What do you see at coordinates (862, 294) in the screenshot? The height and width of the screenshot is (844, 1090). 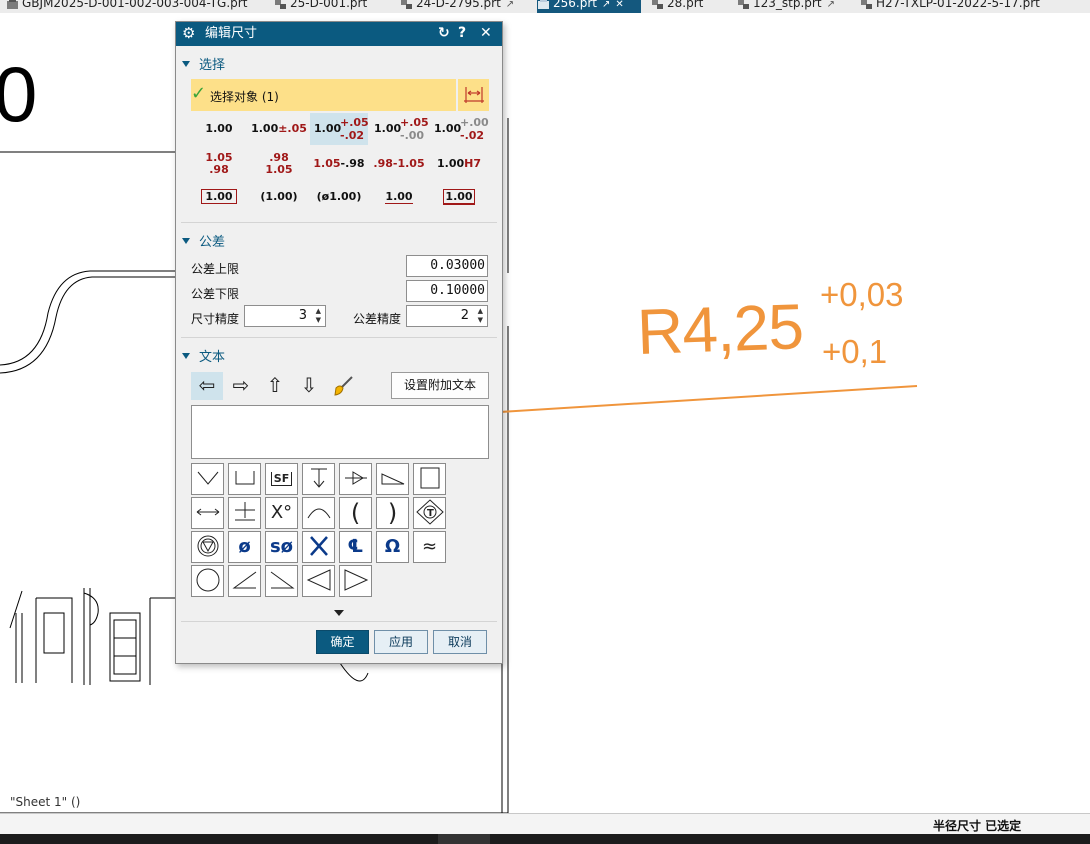 I see `dimension-upper-tolerance: +0,03` at bounding box center [862, 294].